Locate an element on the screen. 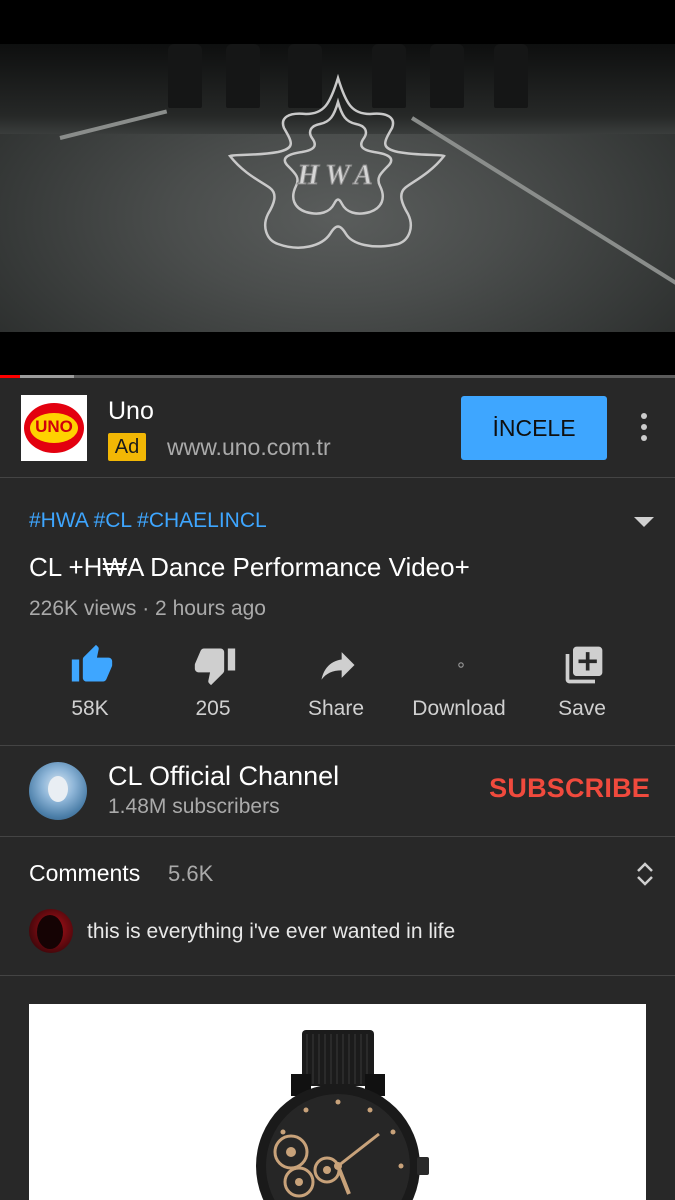 This screenshot has width=675, height=1200. progress-bar is located at coordinates (337, 376).